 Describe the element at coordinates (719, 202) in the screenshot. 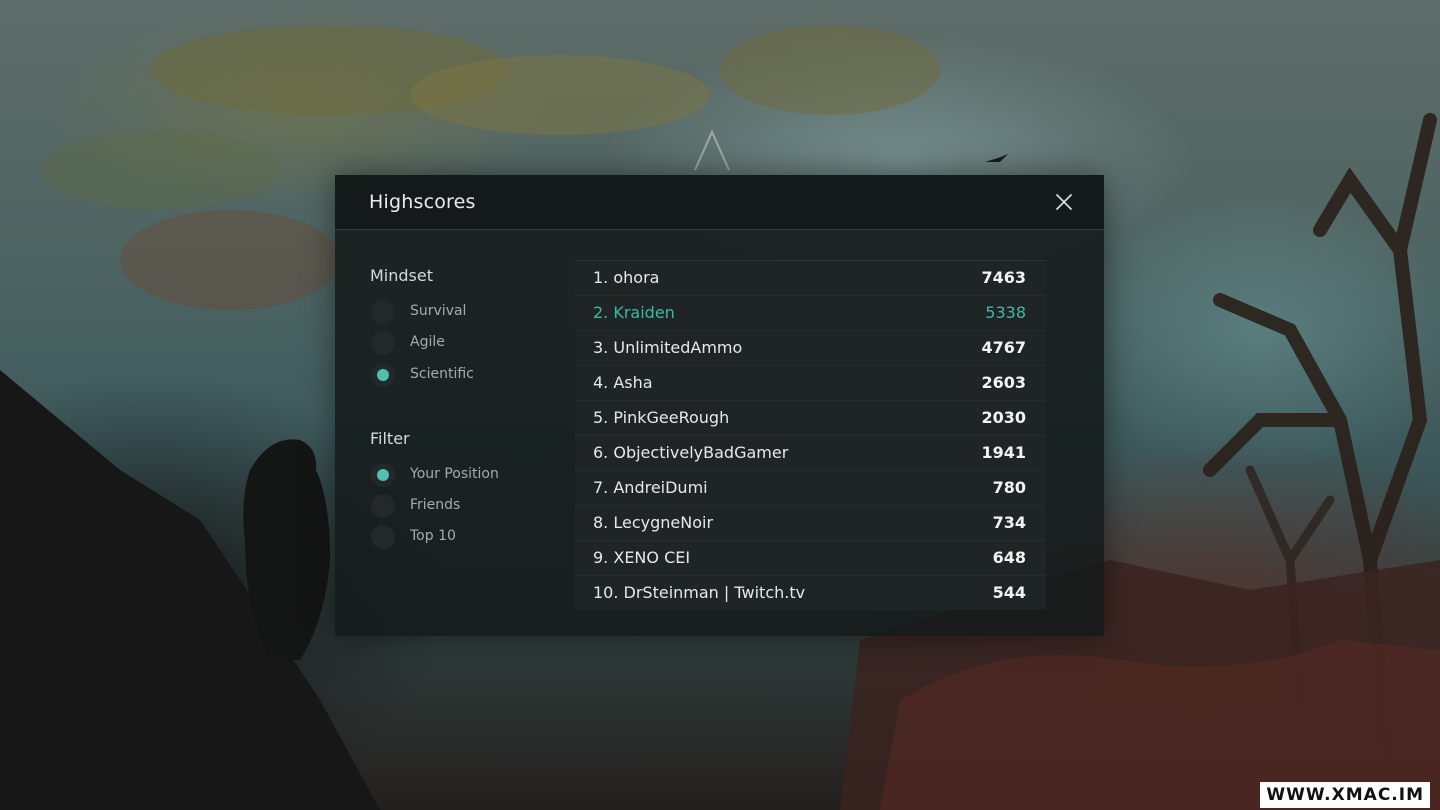

I see `dialog-header: Highscores` at that location.